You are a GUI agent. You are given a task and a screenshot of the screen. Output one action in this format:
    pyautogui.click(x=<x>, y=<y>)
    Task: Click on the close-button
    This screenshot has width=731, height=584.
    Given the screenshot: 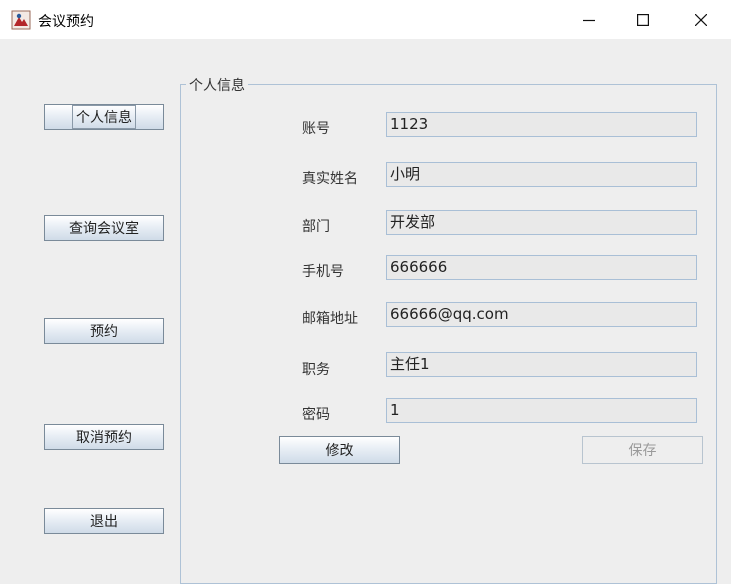 What is the action you would take?
    pyautogui.click(x=701, y=19)
    